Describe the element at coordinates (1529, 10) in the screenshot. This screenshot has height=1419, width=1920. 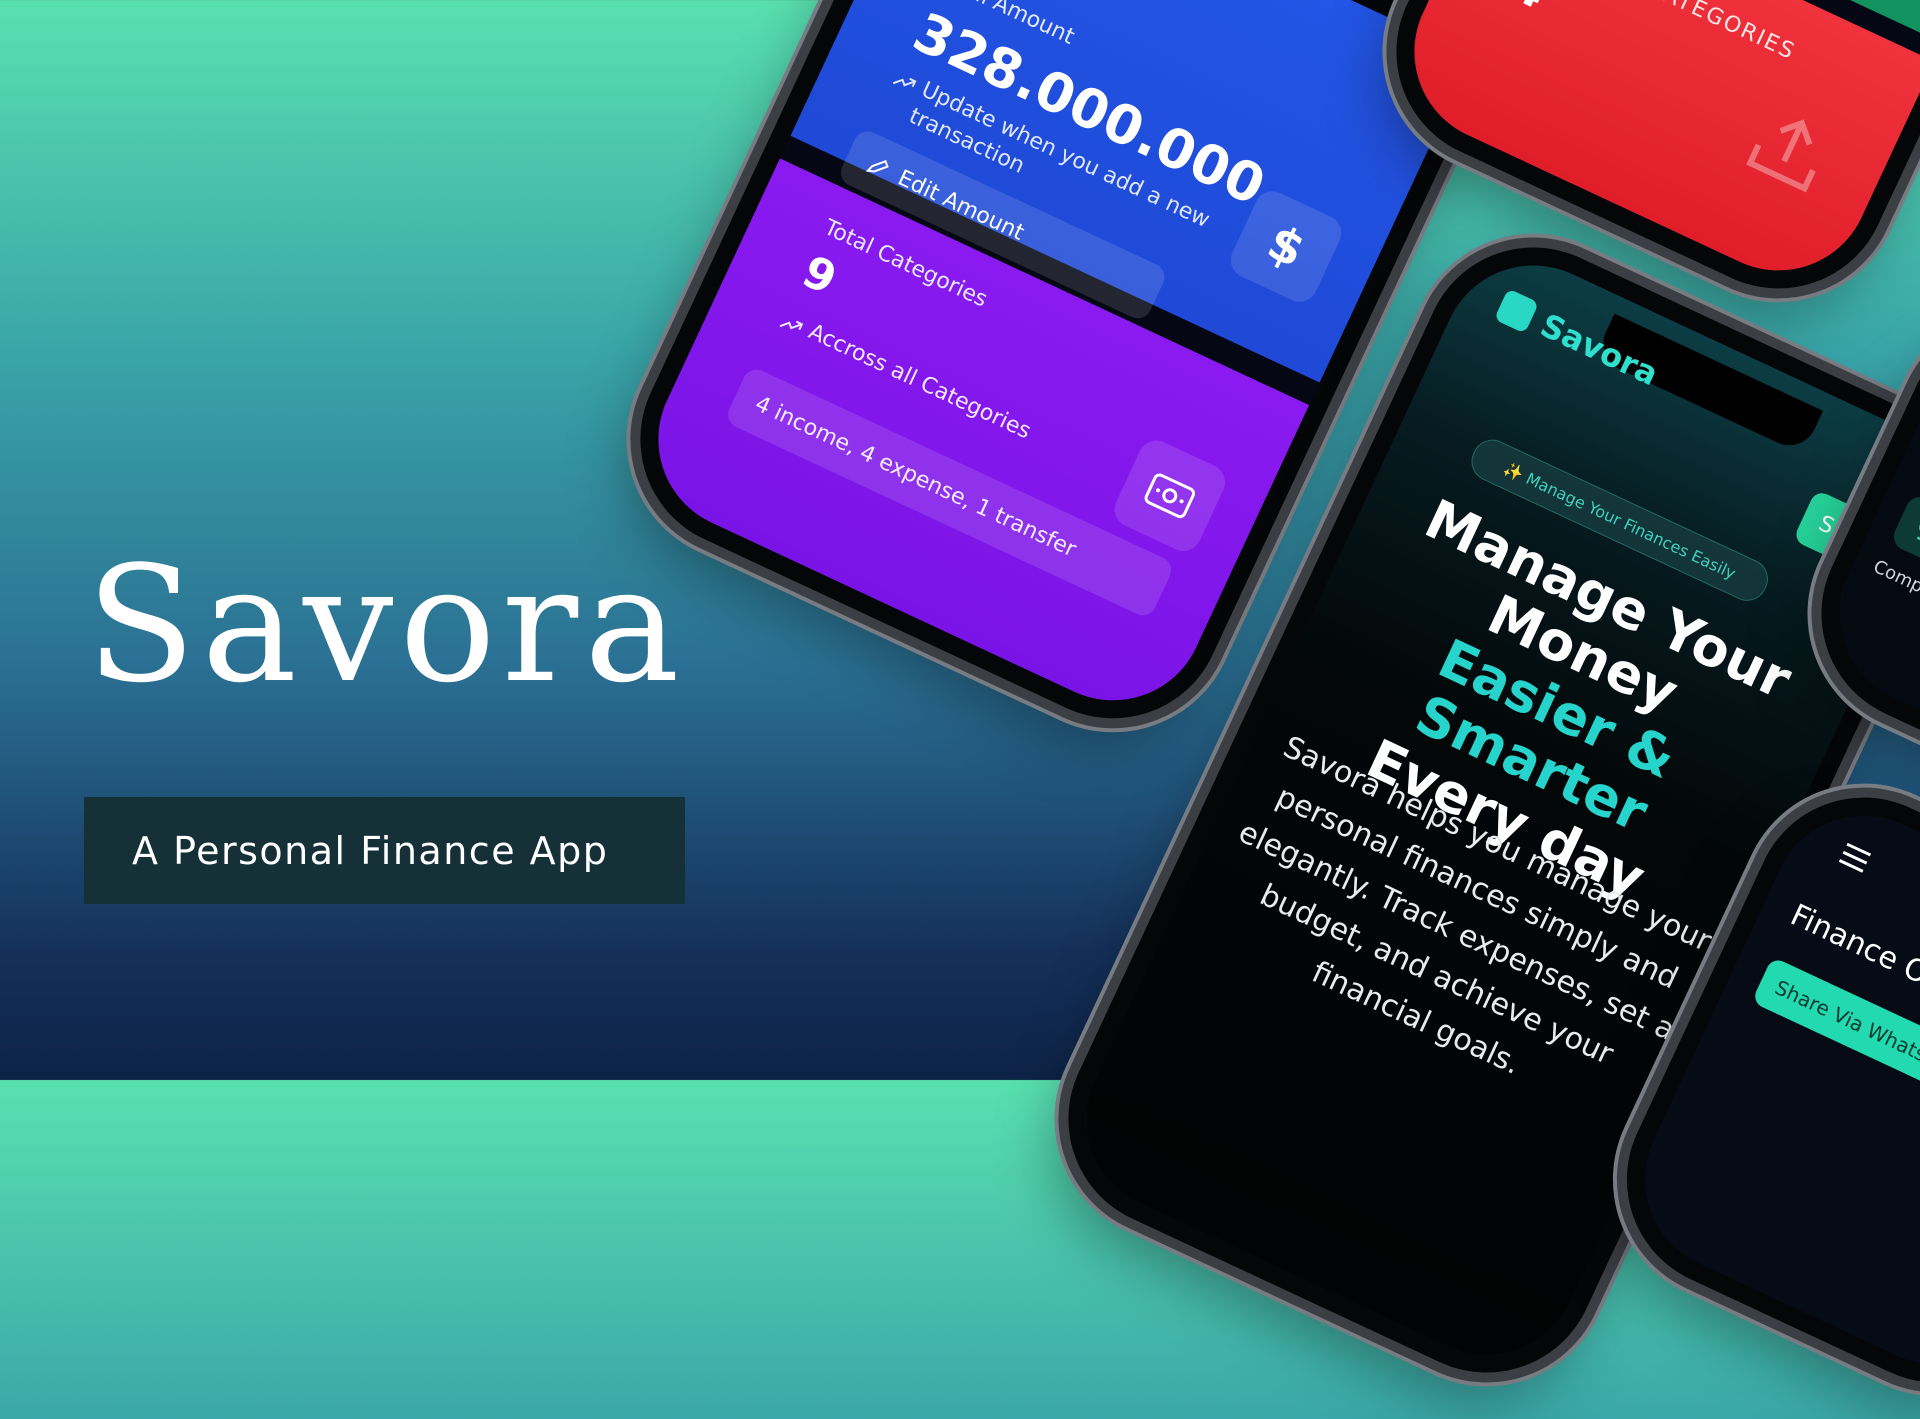
I see `expense-categories-value: 4` at that location.